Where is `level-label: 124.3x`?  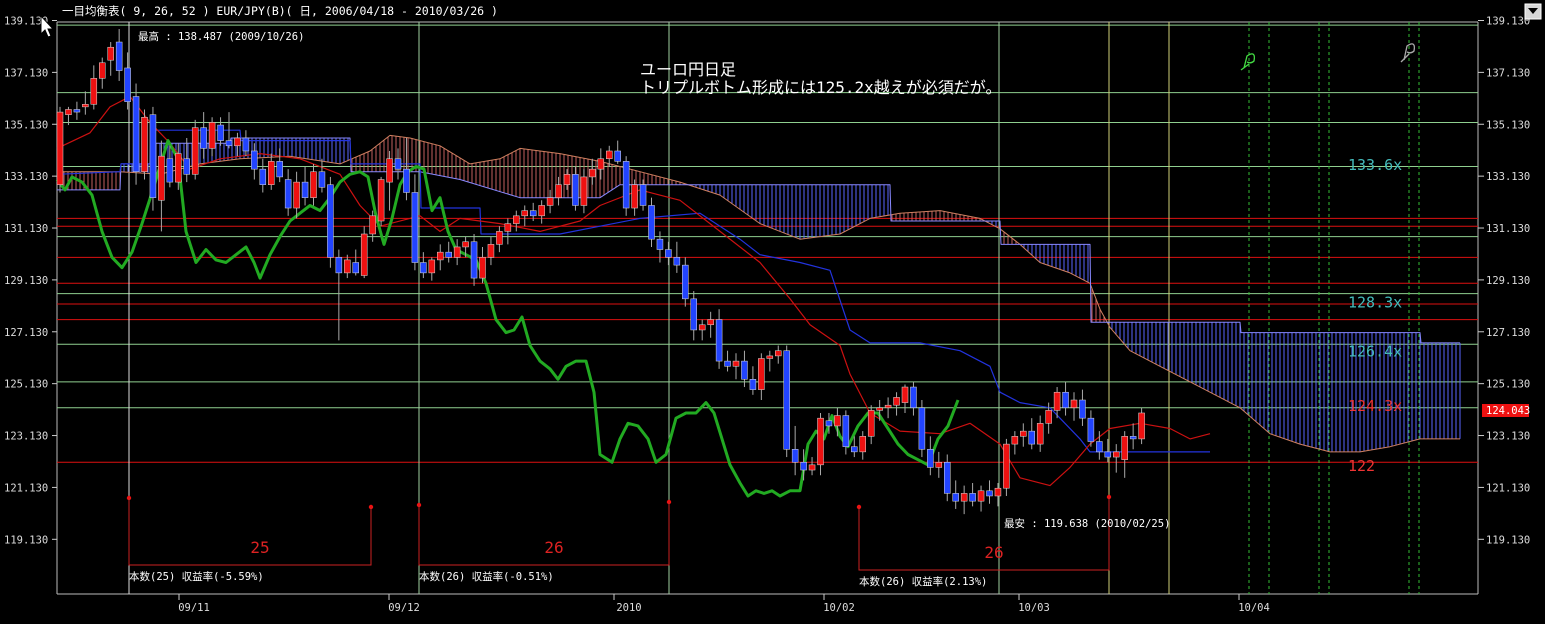
level-label: 124.3x is located at coordinates (1375, 406).